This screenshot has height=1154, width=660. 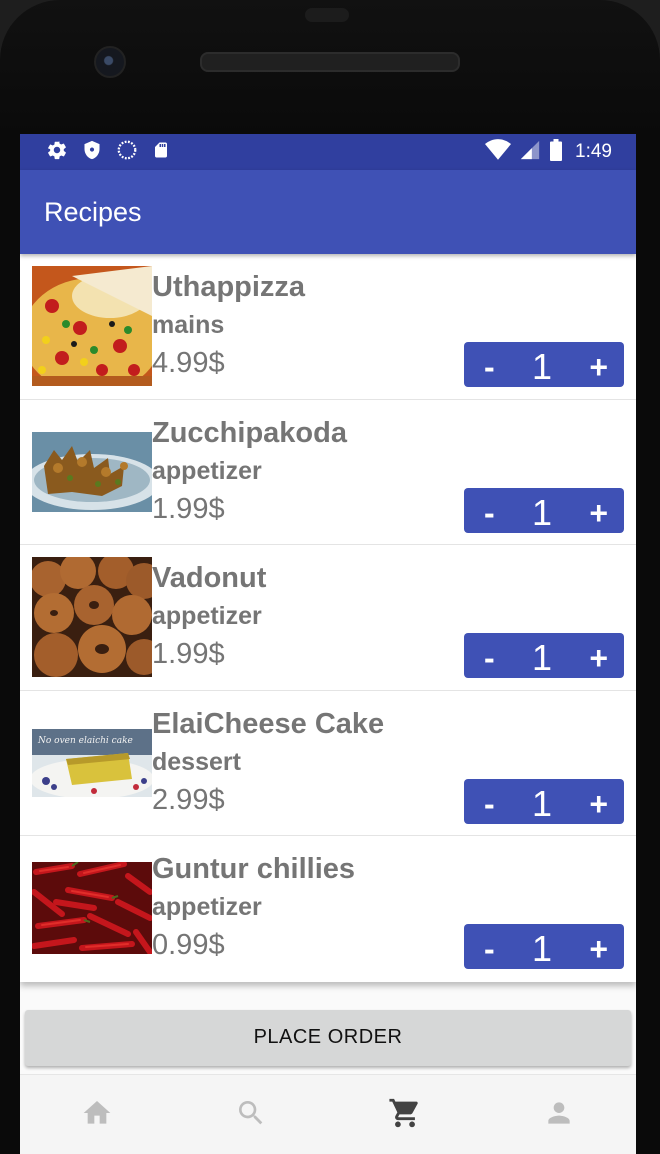 I want to click on recipe-name: Uthappizza, so click(x=229, y=287).